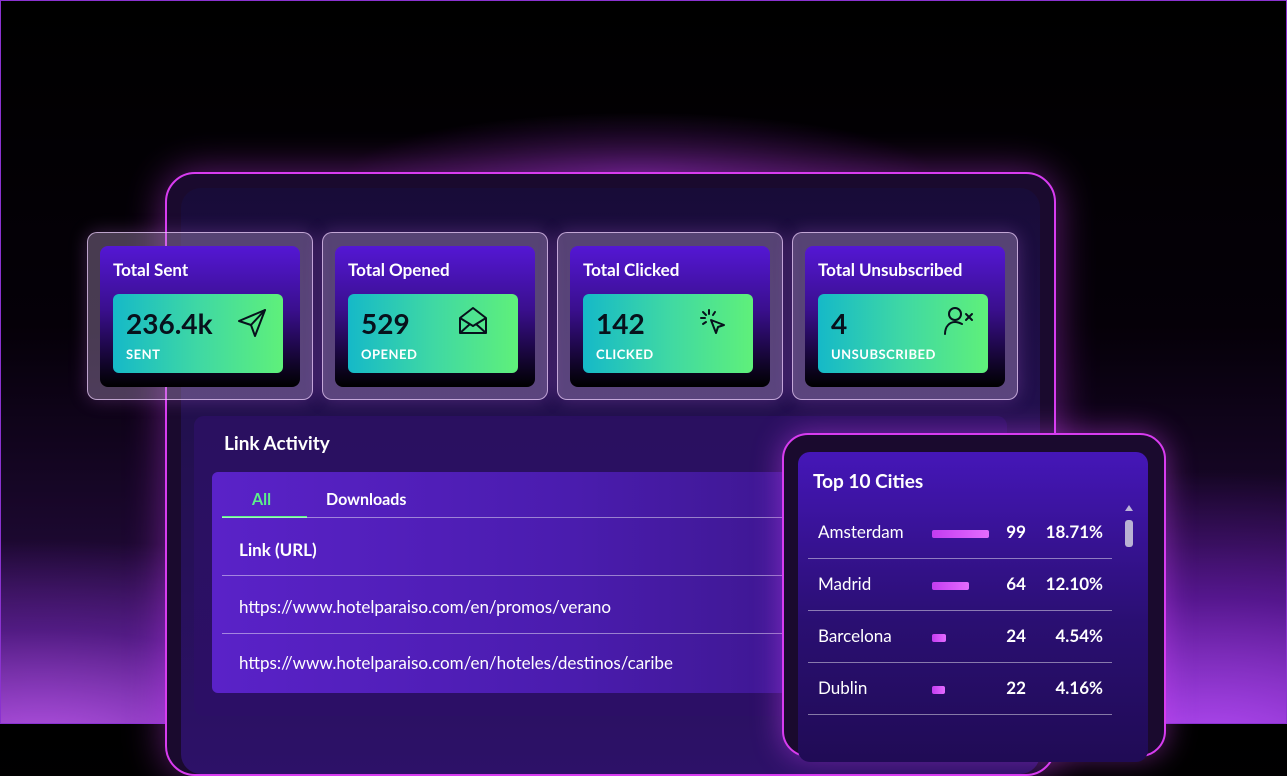  Describe the element at coordinates (399, 269) in the screenshot. I see `stat-title: Total Opened` at that location.